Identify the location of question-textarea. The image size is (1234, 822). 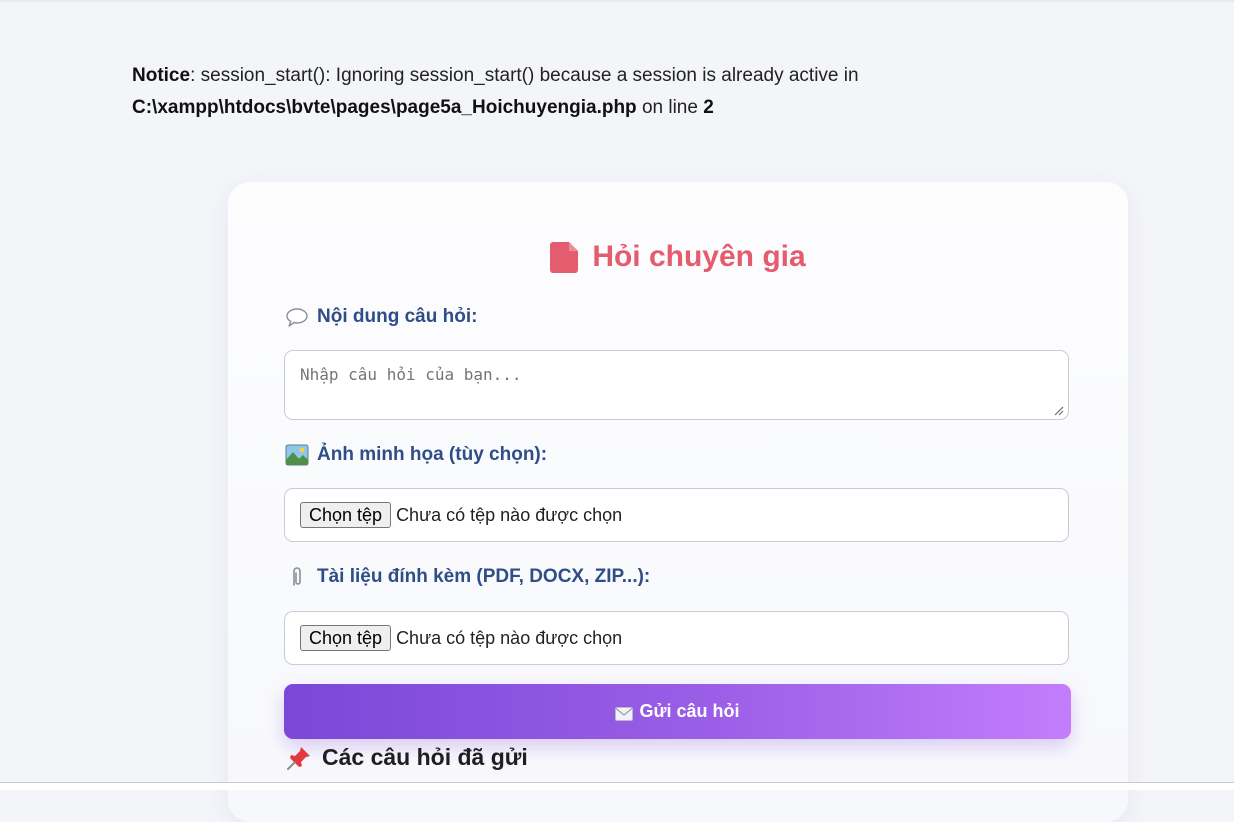
(676, 385).